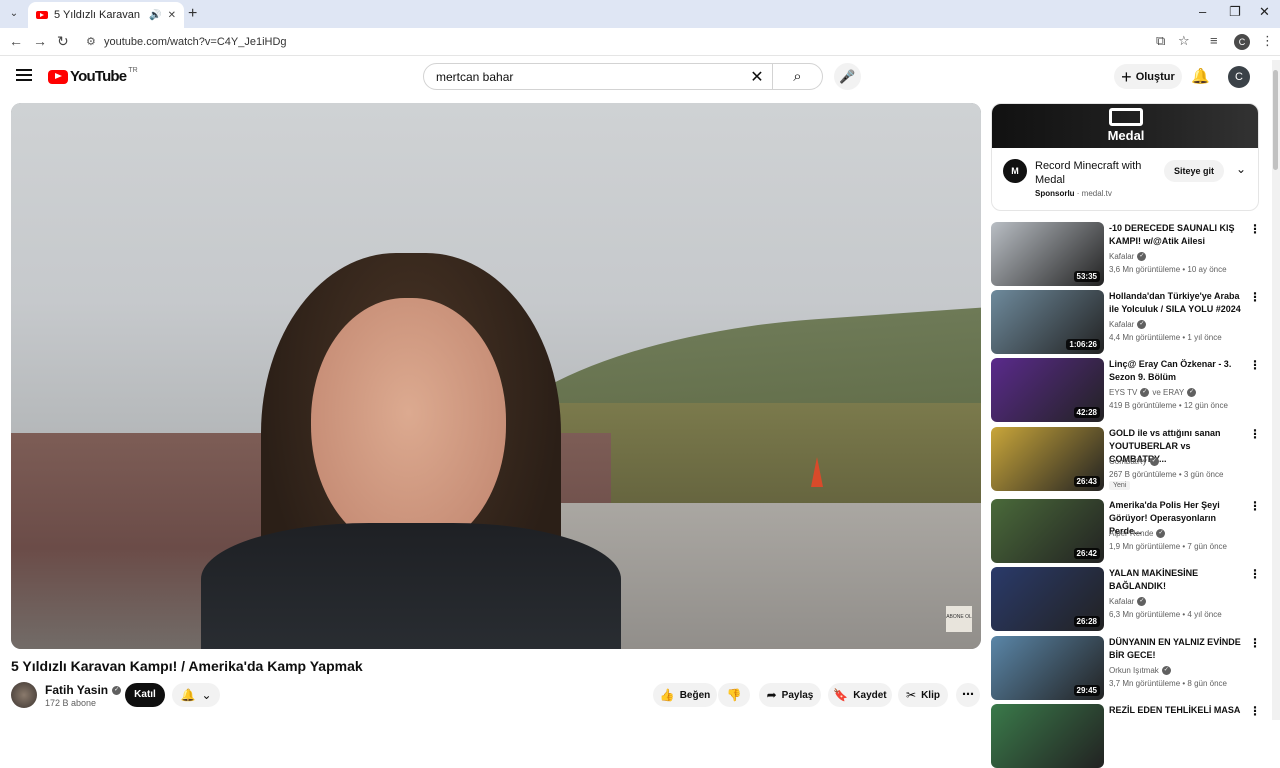 This screenshot has width=1280, height=768. What do you see at coordinates (1205, 405) in the screenshot?
I see `upload-age: 12 gün önce` at bounding box center [1205, 405].